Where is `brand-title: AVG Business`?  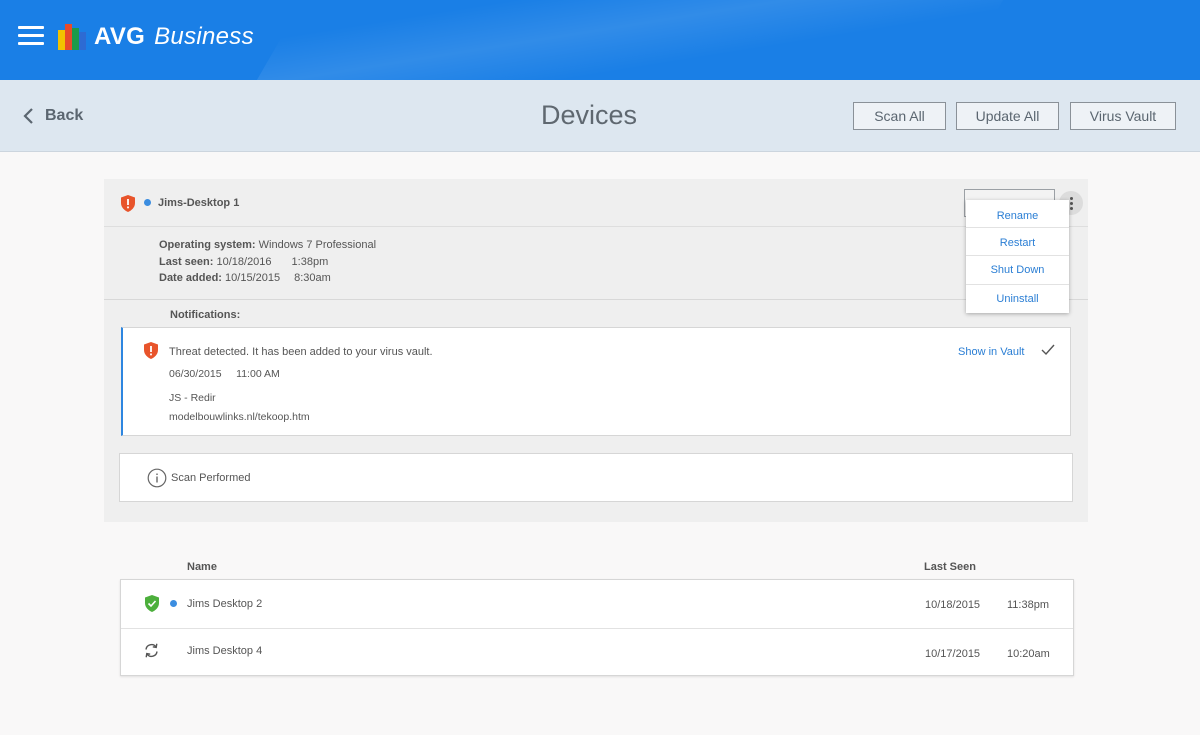 brand-title: AVG Business is located at coordinates (174, 36).